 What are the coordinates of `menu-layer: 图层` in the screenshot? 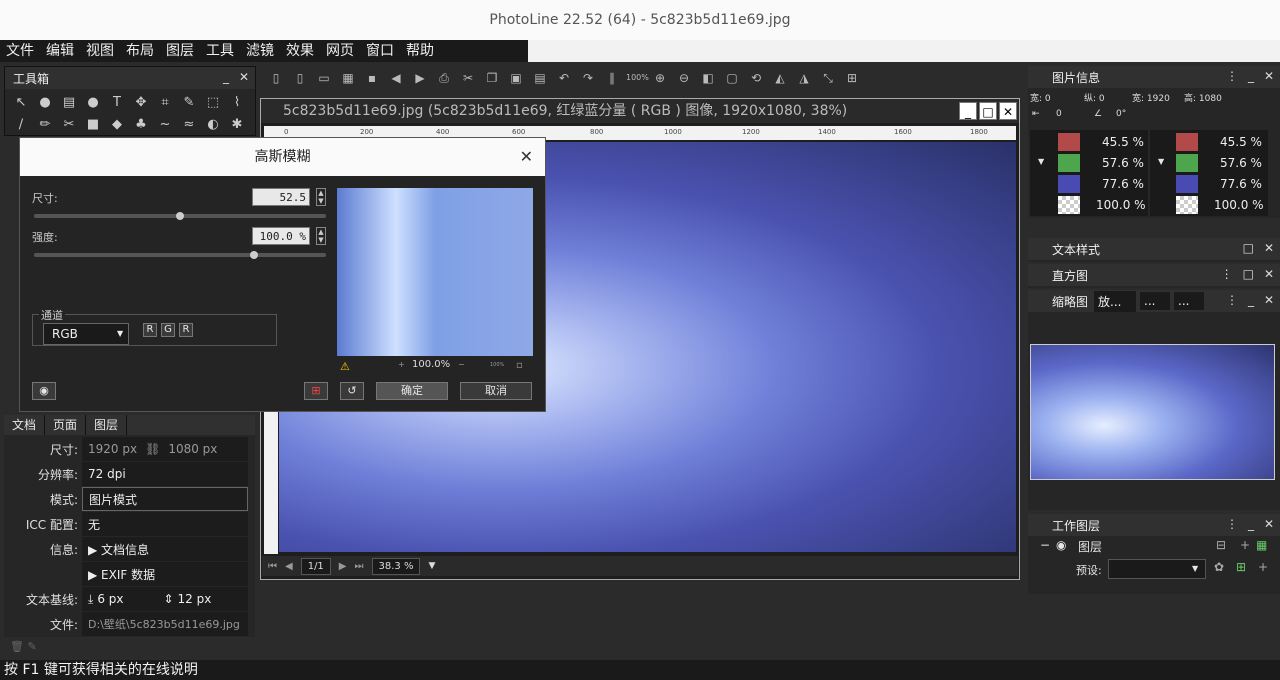 It's located at (180, 51).